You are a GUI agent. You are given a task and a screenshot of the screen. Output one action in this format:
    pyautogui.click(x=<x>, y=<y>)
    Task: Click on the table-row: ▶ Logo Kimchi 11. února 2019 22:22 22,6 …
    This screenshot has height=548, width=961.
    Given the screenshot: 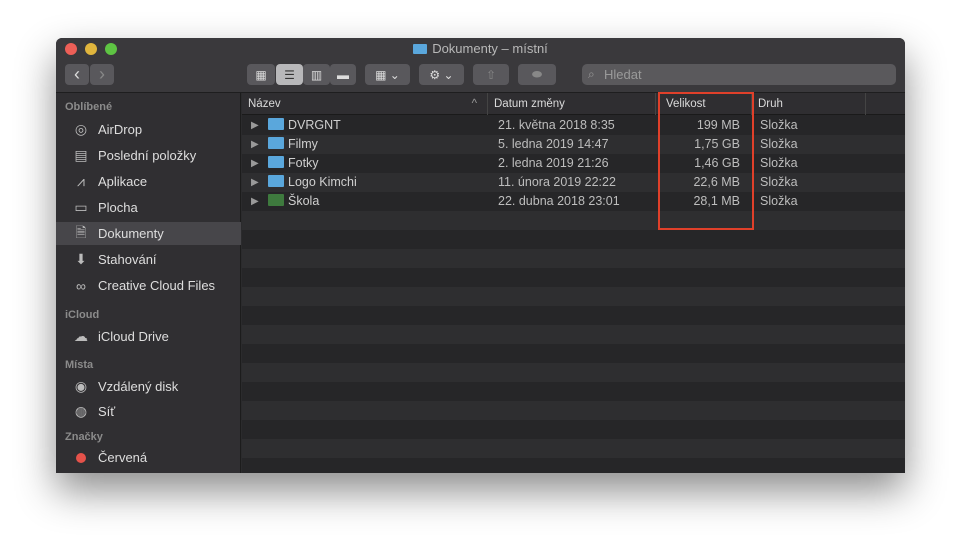 What is the action you would take?
    pyautogui.click(x=573, y=182)
    